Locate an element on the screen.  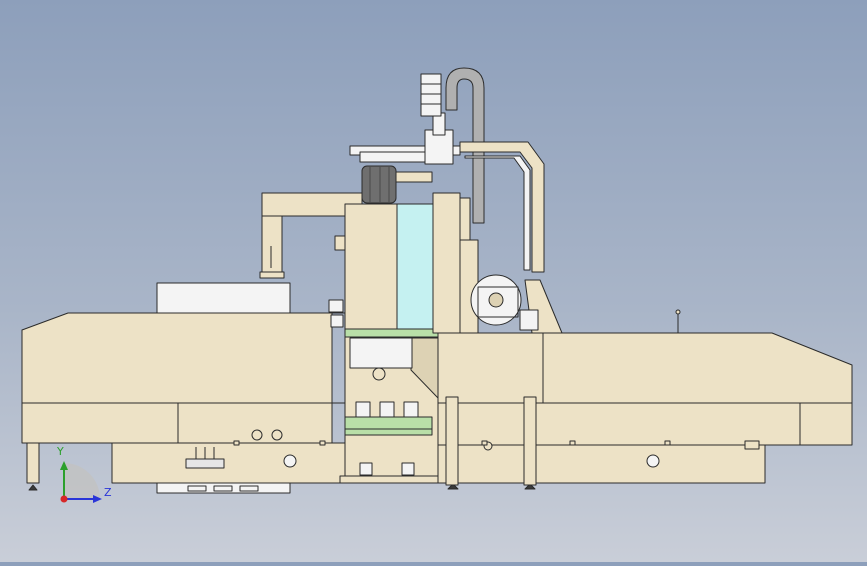
x-axis-dot is located at coordinates (64, 499).